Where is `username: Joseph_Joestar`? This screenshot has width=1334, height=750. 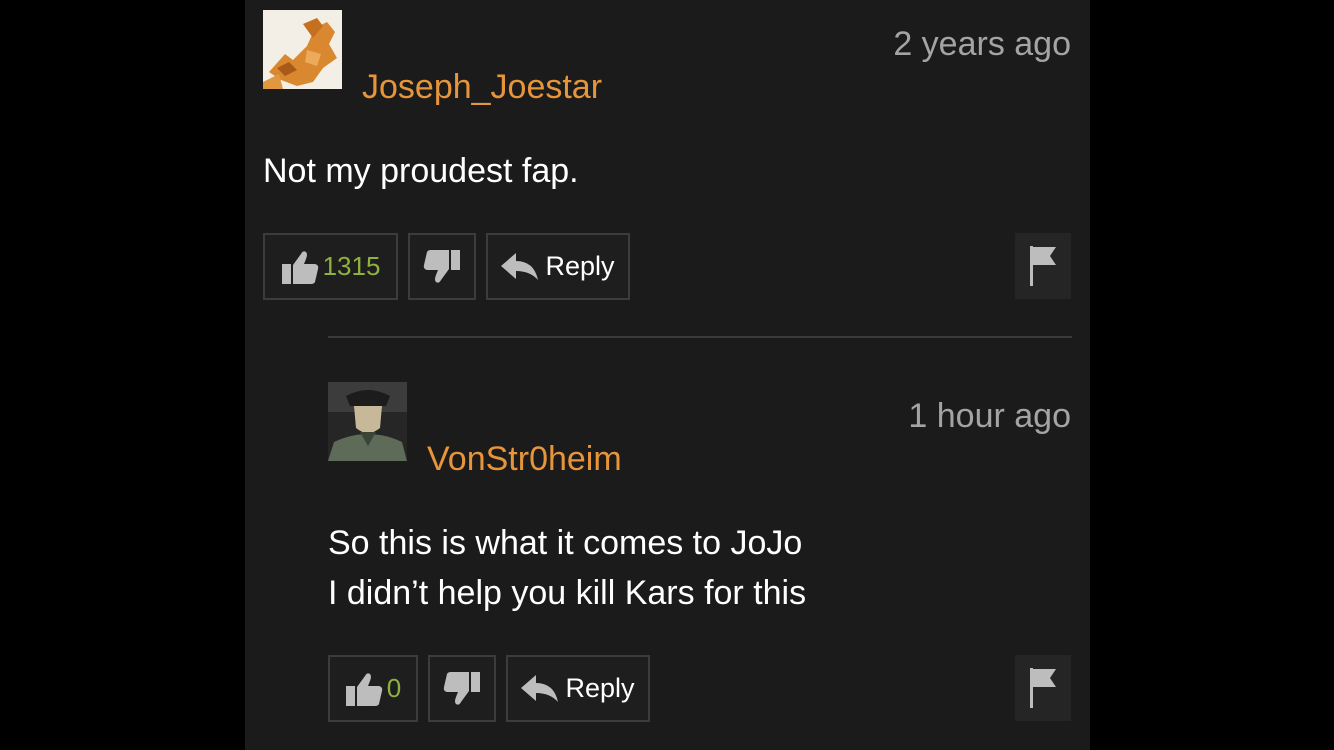 username: Joseph_Joestar is located at coordinates (482, 87).